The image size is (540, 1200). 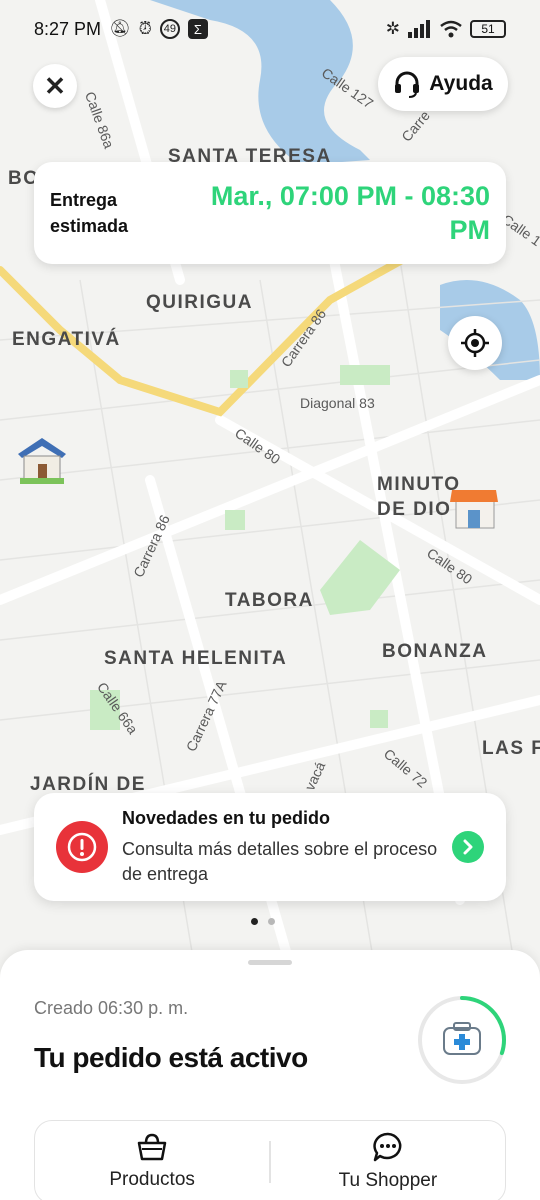 What do you see at coordinates (407, 84) in the screenshot?
I see `headset-icon` at bounding box center [407, 84].